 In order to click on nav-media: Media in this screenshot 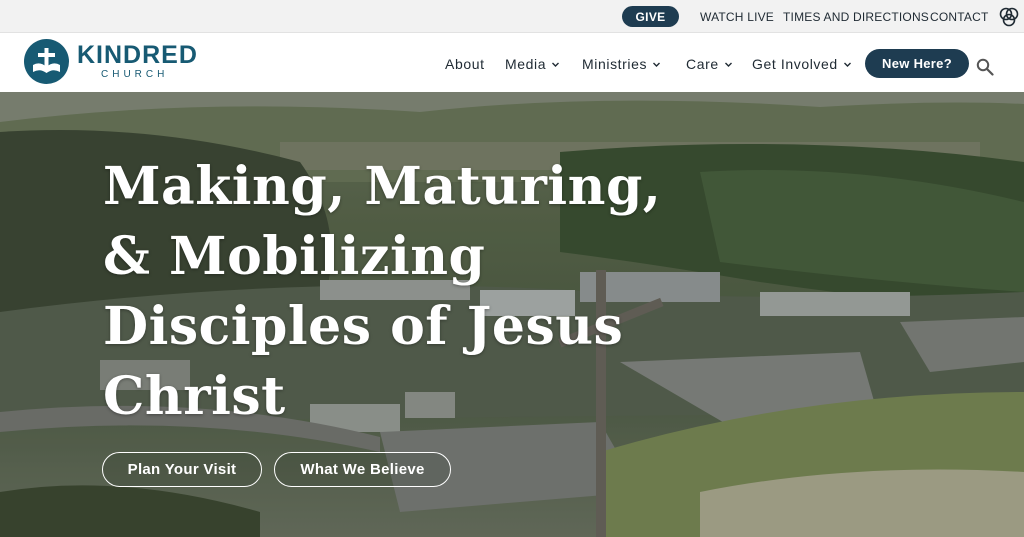, I will do `click(532, 64)`.